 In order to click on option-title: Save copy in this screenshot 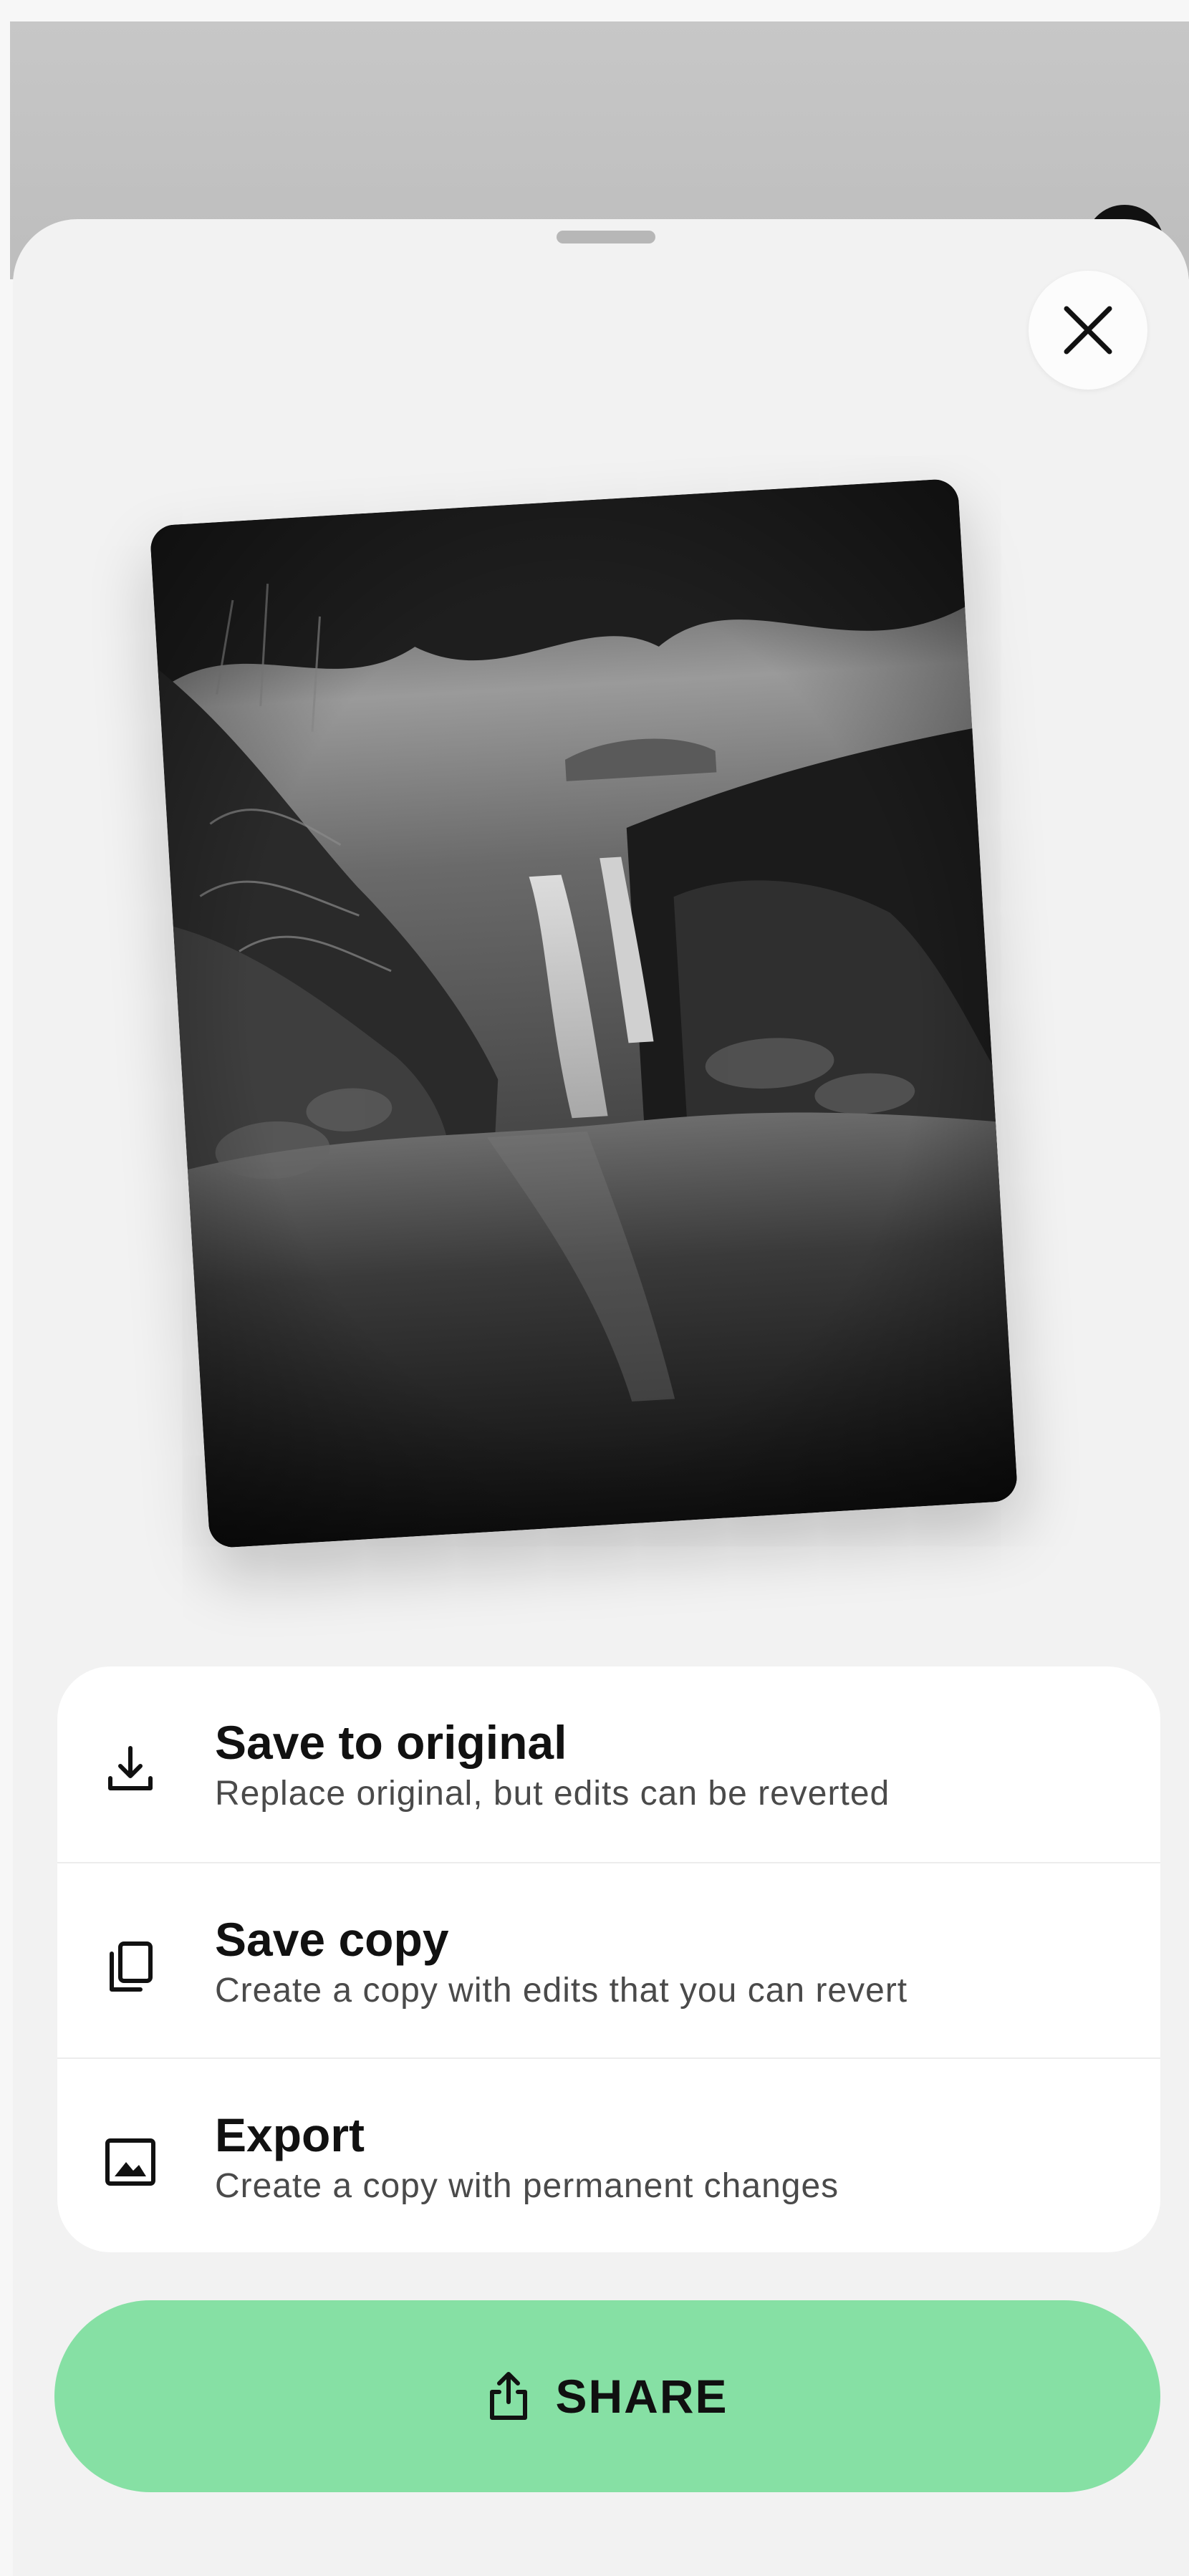, I will do `click(332, 1939)`.